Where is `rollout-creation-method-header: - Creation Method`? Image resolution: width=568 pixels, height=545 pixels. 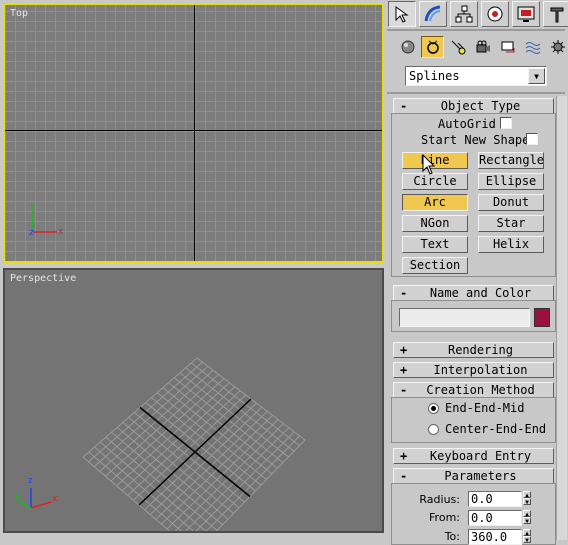 rollout-creation-method-header: - Creation Method is located at coordinates (473, 390).